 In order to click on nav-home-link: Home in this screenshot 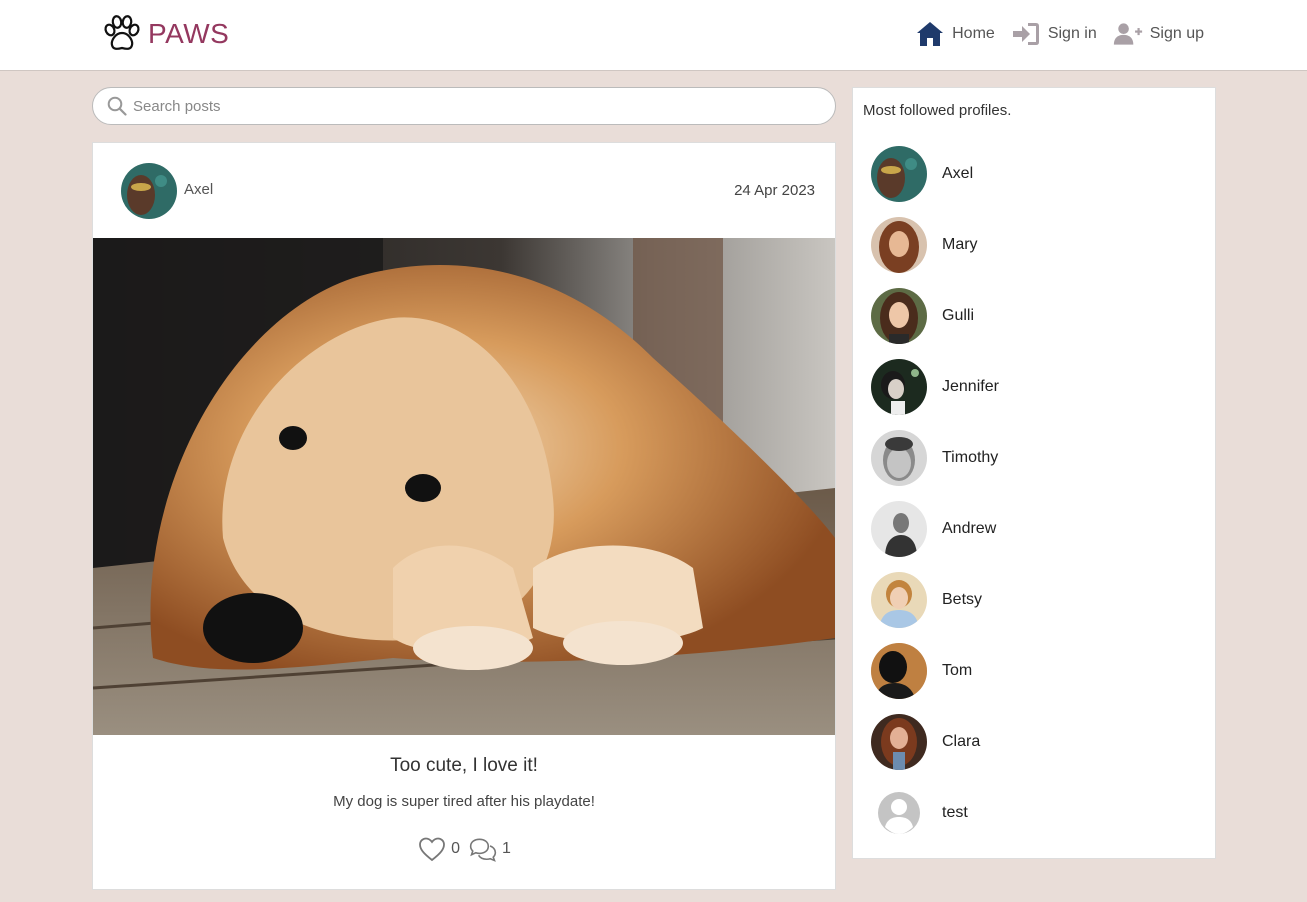, I will do `click(955, 34)`.